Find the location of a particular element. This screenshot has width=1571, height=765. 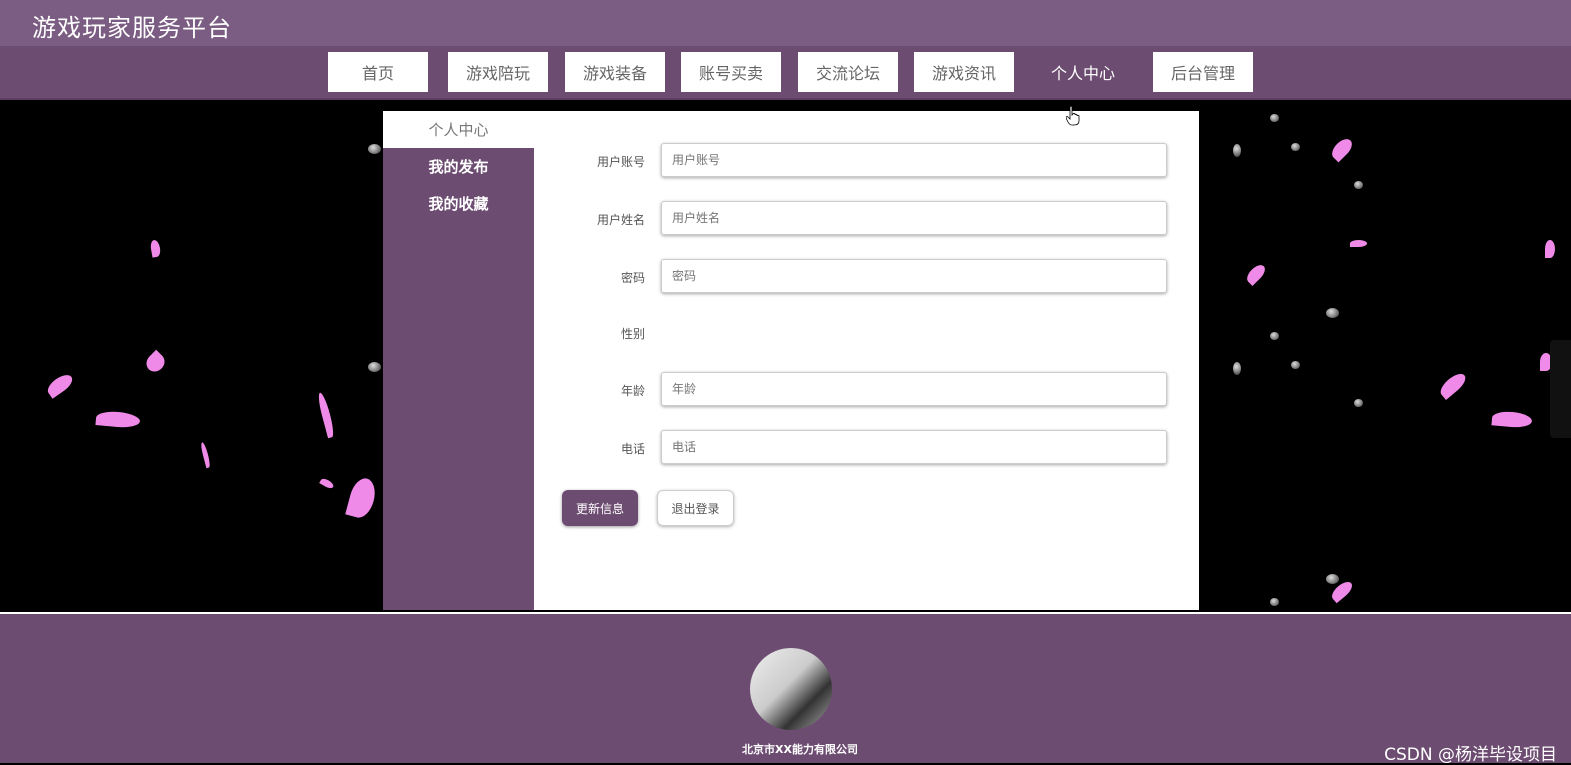

sidebar: 个人中心 我的发布 我的收藏 is located at coordinates (458, 360).